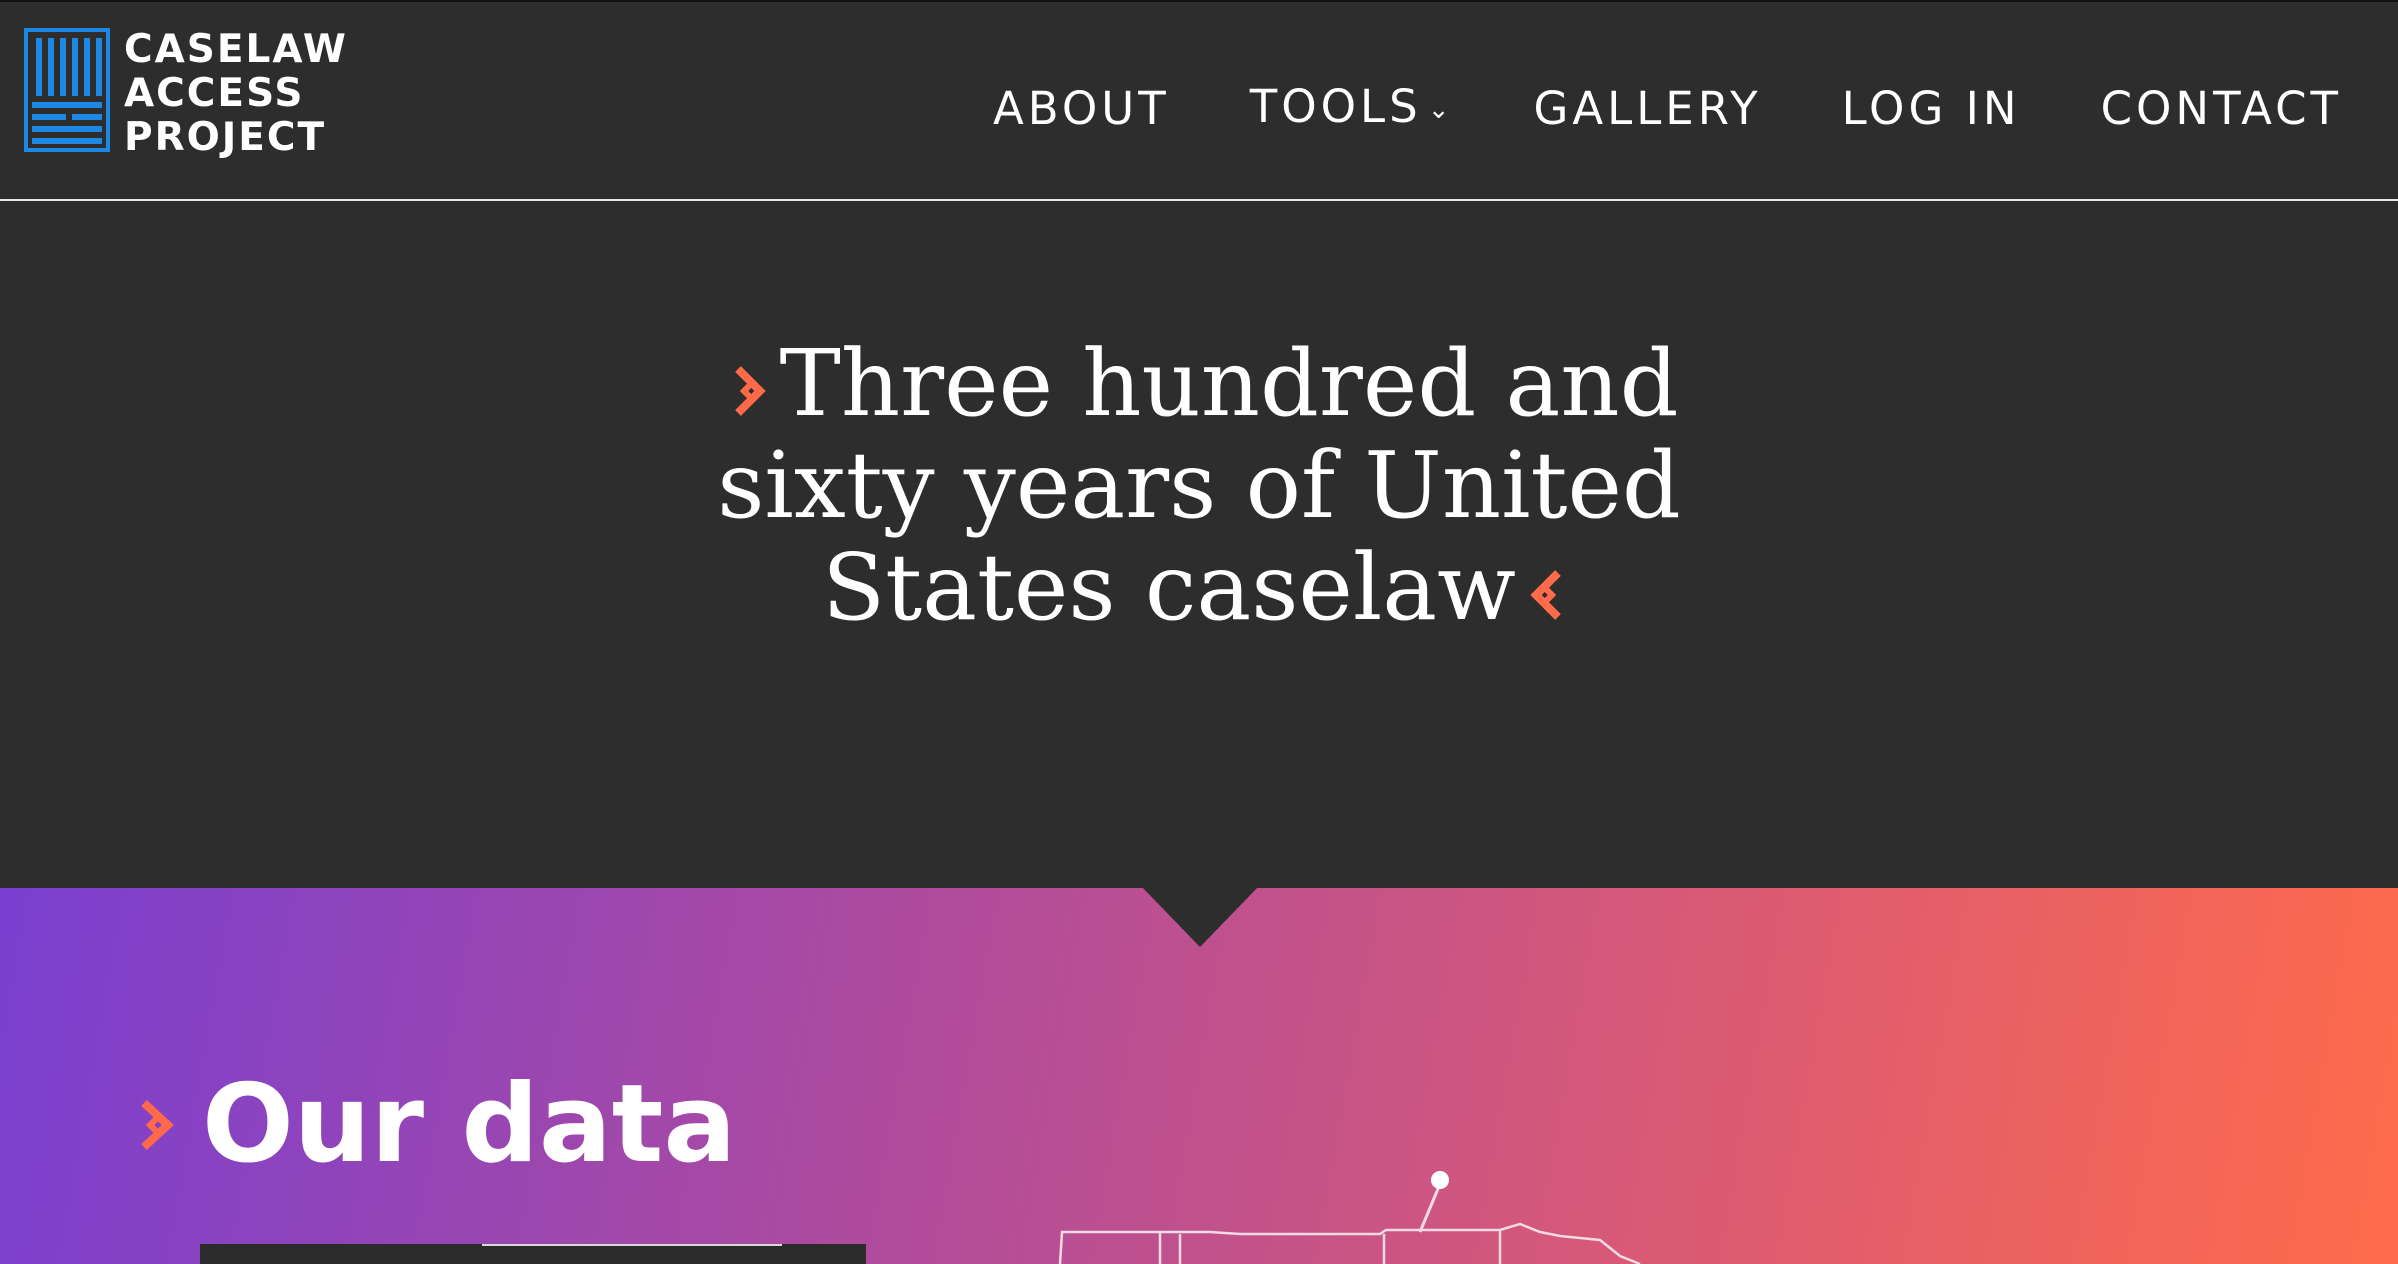 The width and height of the screenshot is (2398, 1264). I want to click on nav-tools: TOOLS ⌄, so click(1352, 108).